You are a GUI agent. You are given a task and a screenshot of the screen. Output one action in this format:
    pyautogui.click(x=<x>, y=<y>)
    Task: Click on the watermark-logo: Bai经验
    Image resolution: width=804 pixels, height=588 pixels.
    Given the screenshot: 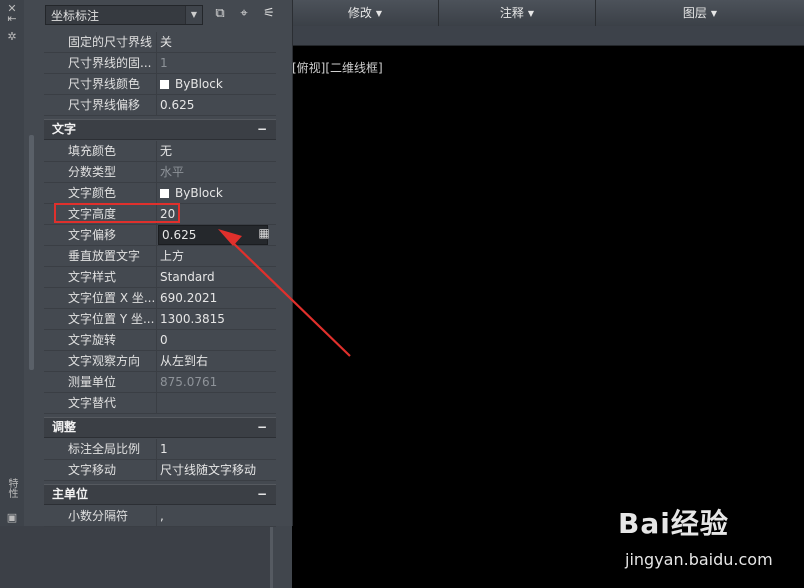 What is the action you would take?
    pyautogui.click(x=673, y=523)
    